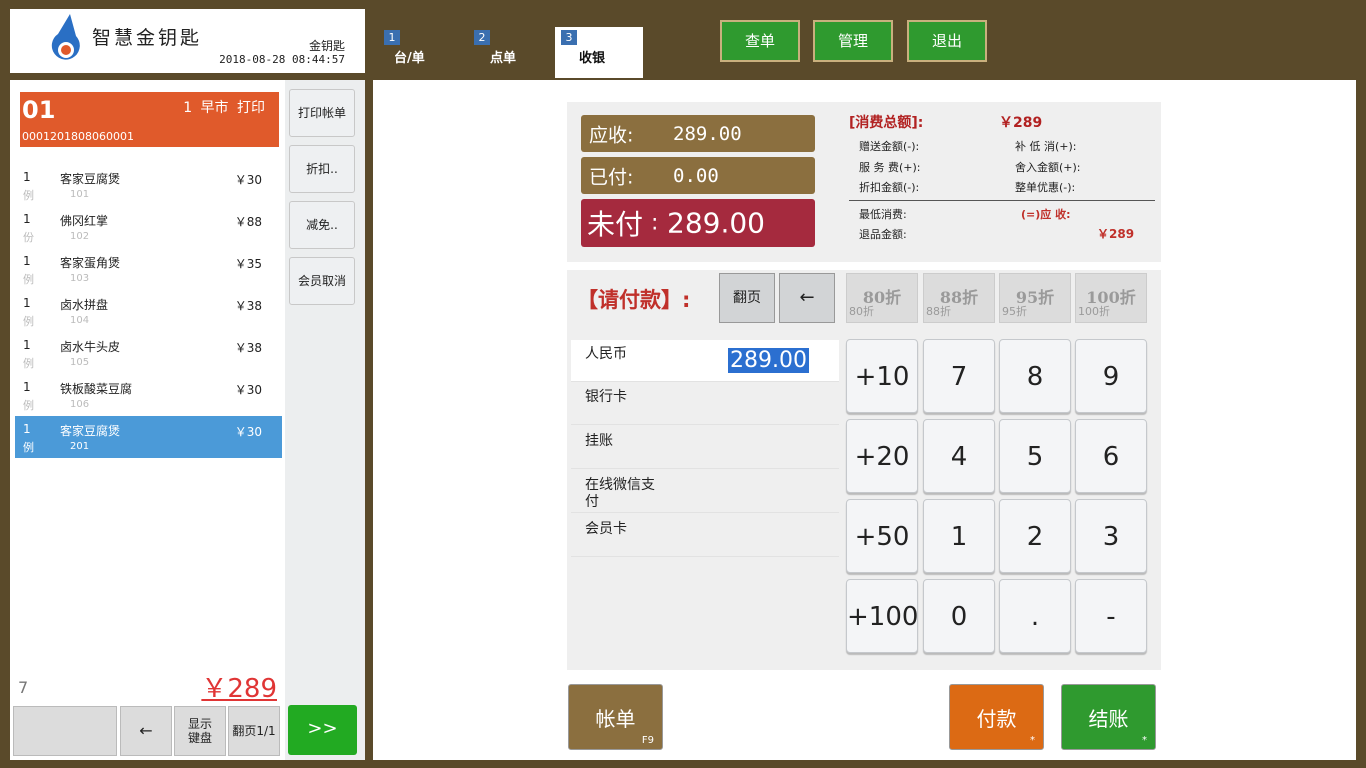 The width and height of the screenshot is (1366, 768). What do you see at coordinates (768, 360) in the screenshot?
I see `cash-amount-input: 289.00` at bounding box center [768, 360].